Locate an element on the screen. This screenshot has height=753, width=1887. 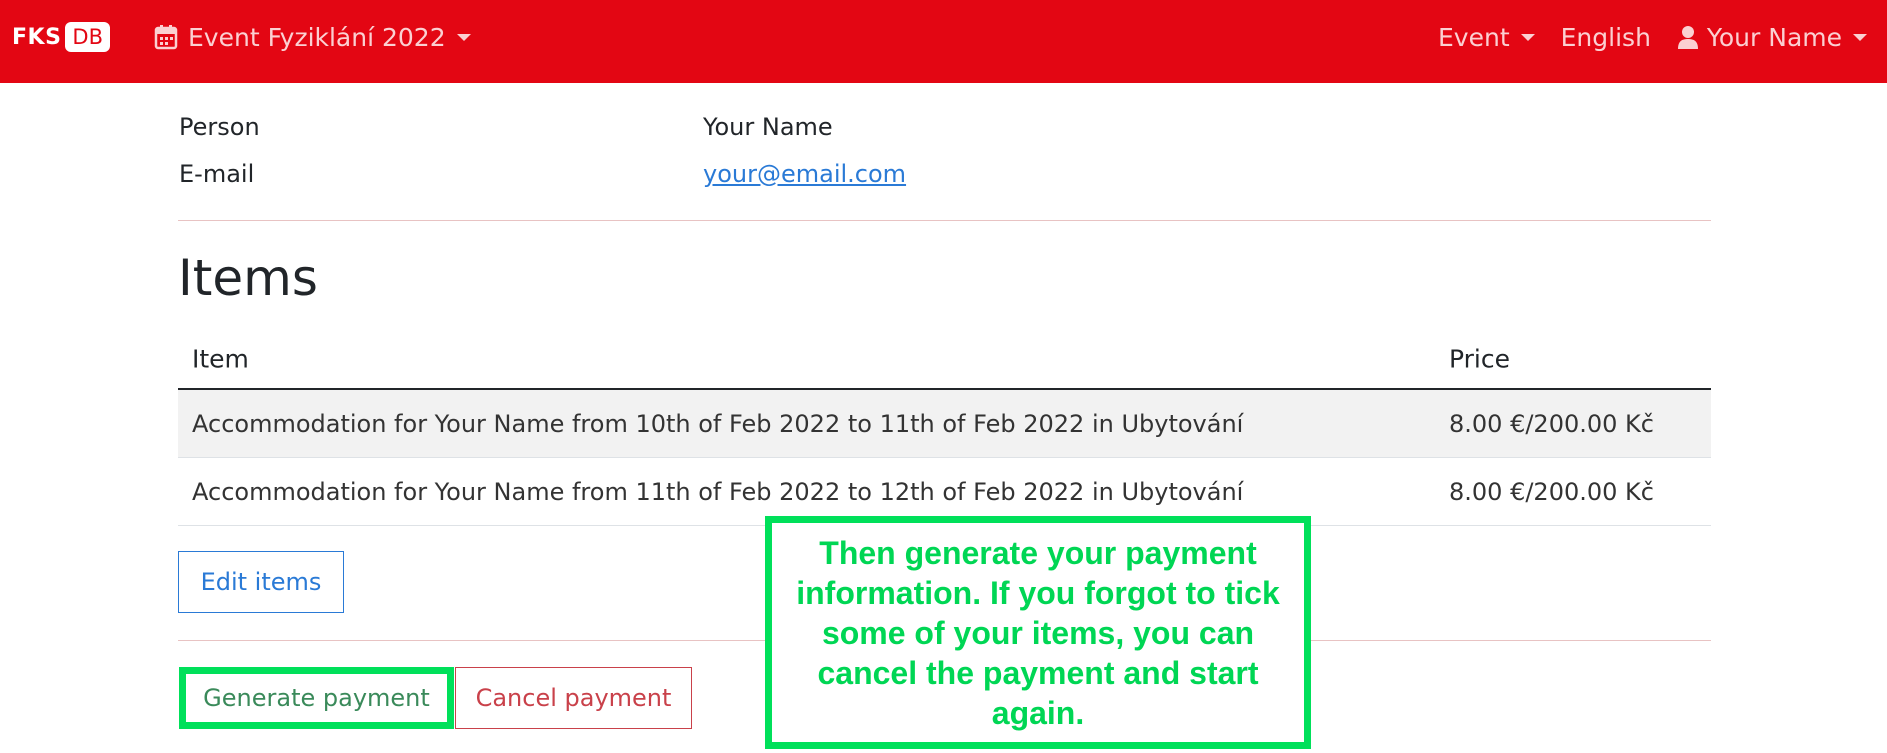
person-label: Person is located at coordinates (219, 127).